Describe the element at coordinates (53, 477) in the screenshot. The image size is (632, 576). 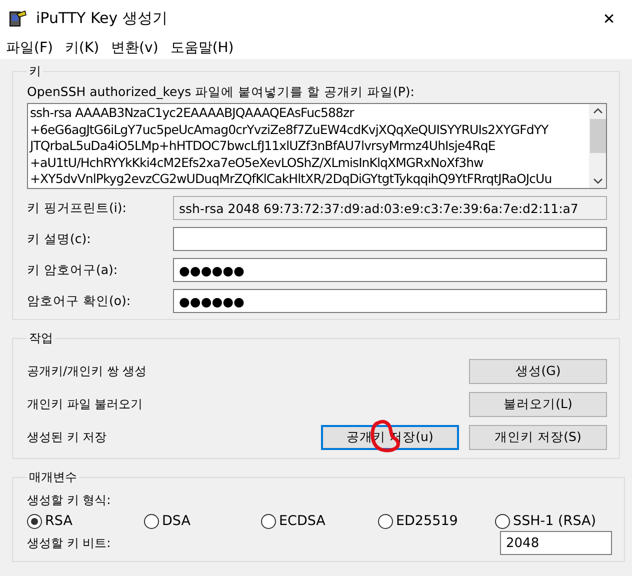
I see `group-title: 매개변수` at that location.